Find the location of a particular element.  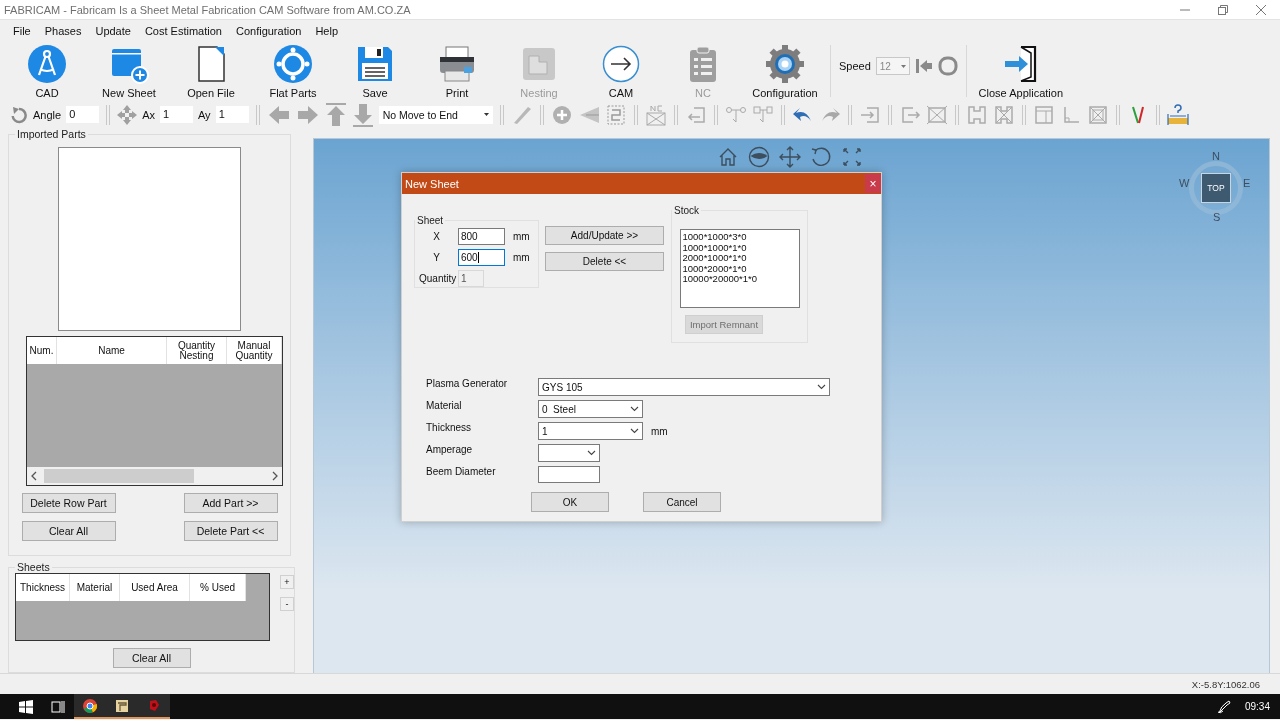

dialog-button: OK is located at coordinates (570, 502).